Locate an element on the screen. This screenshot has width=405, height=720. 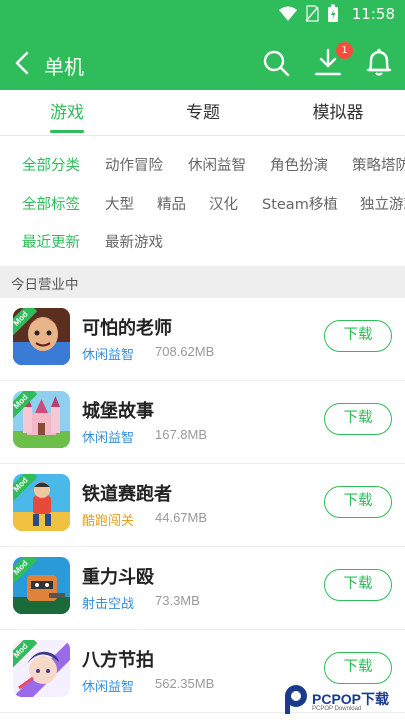
tab-emulators: 模拟器 is located at coordinates (338, 113).